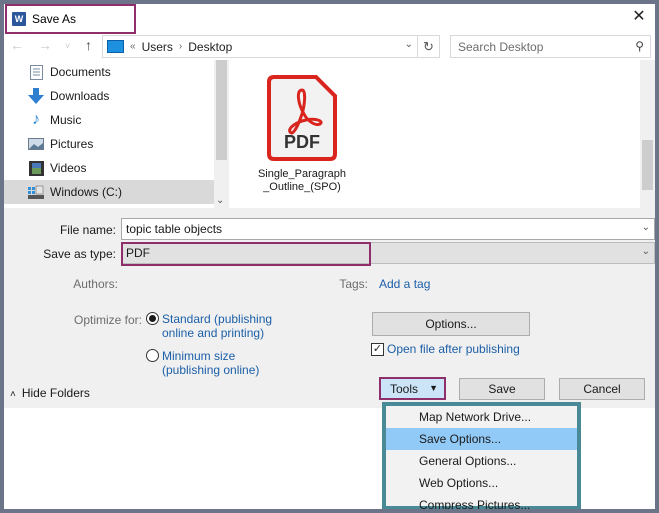 This screenshot has height=513, width=659. I want to click on sidebar-item-downloads: Downloads, so click(109, 96).